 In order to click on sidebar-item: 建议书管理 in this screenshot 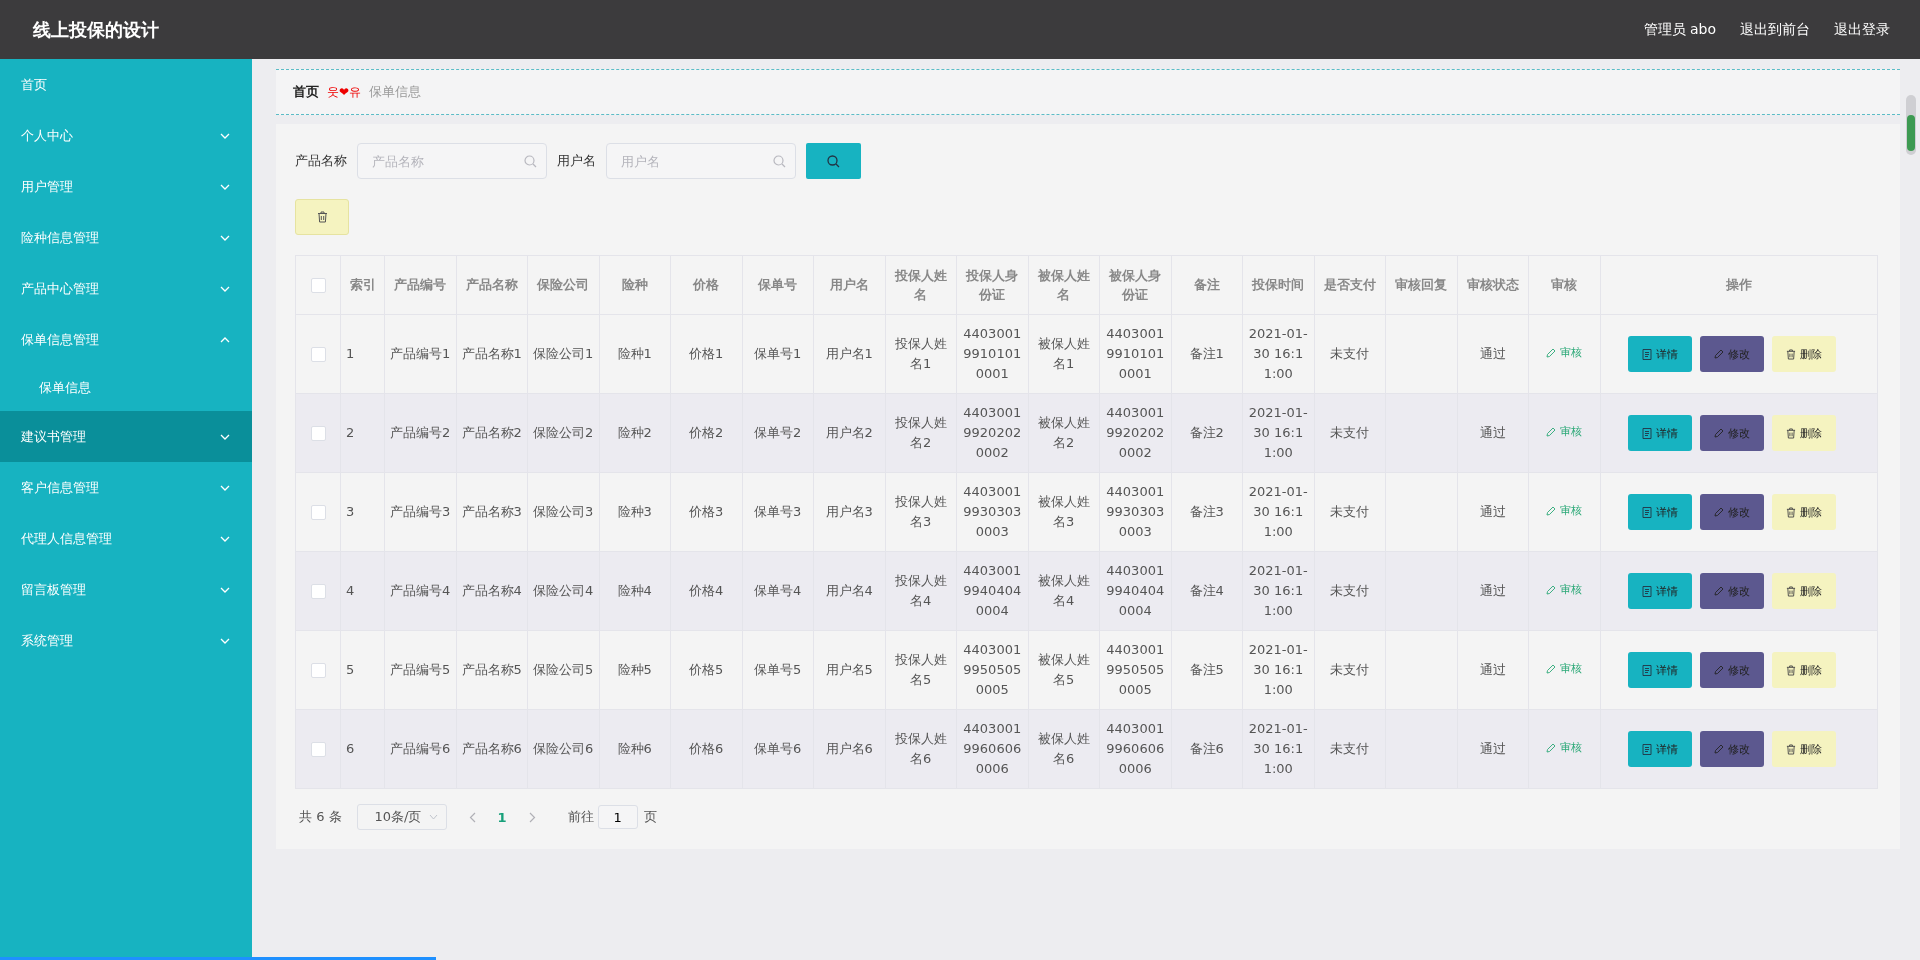, I will do `click(126, 436)`.